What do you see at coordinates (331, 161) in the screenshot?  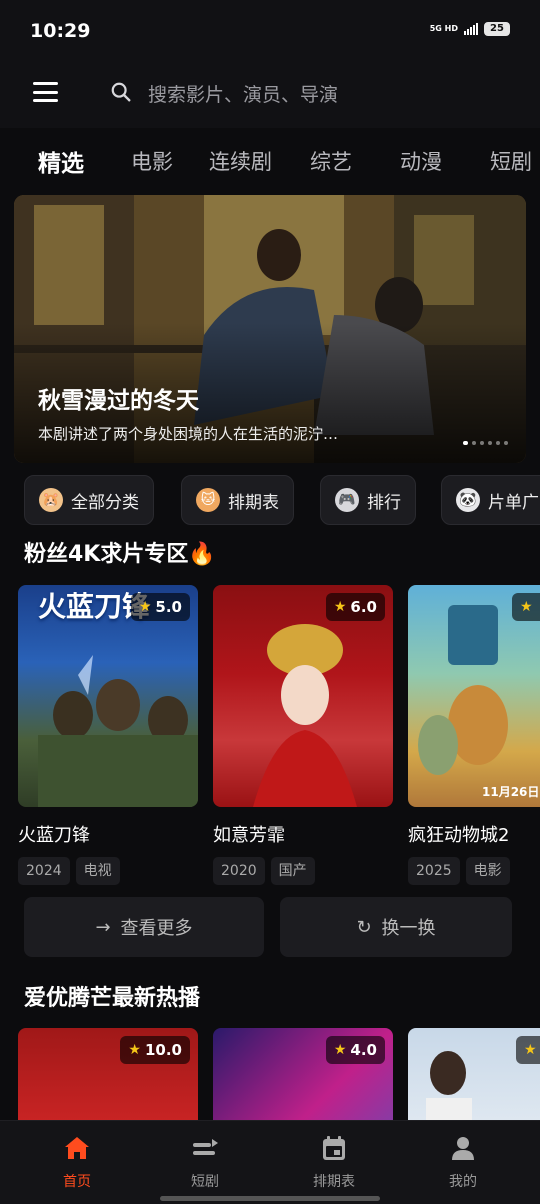 I see `tab-variety: 综艺` at bounding box center [331, 161].